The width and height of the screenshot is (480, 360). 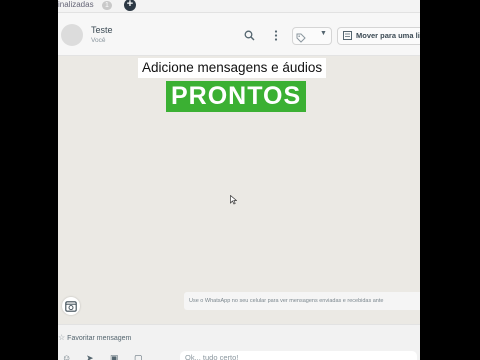 I want to click on move-icon, so click(x=347, y=36).